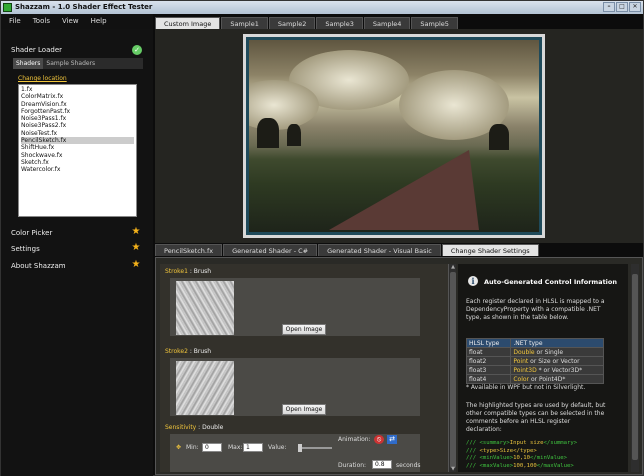 The width and height of the screenshot is (644, 476). Describe the element at coordinates (188, 23) in the screenshot. I see `tab-custom-image: Custom Image` at that location.